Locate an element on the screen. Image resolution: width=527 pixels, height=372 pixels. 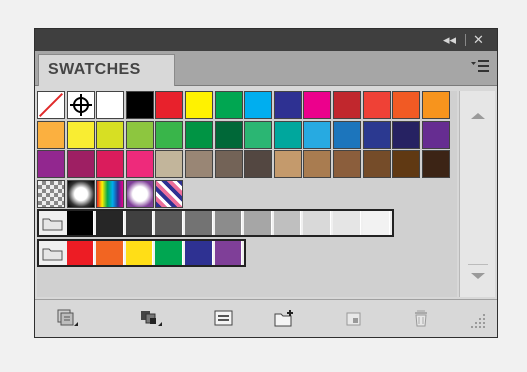
new-color-group-icon is located at coordinates (284, 318).